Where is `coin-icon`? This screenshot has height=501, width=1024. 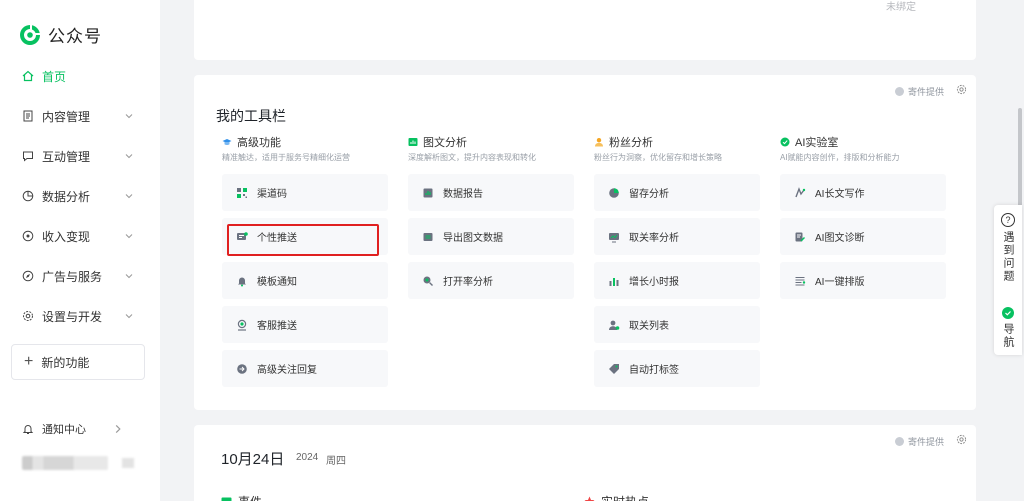 coin-icon is located at coordinates (28, 236).